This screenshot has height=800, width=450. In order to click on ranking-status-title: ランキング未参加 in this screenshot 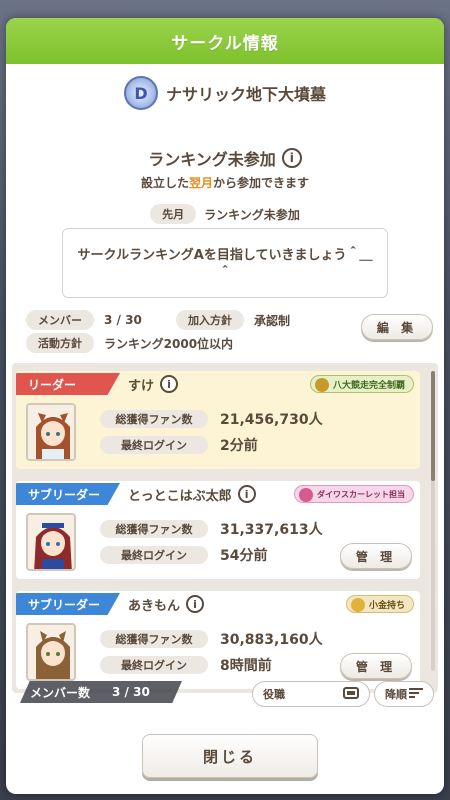, I will do `click(212, 159)`.